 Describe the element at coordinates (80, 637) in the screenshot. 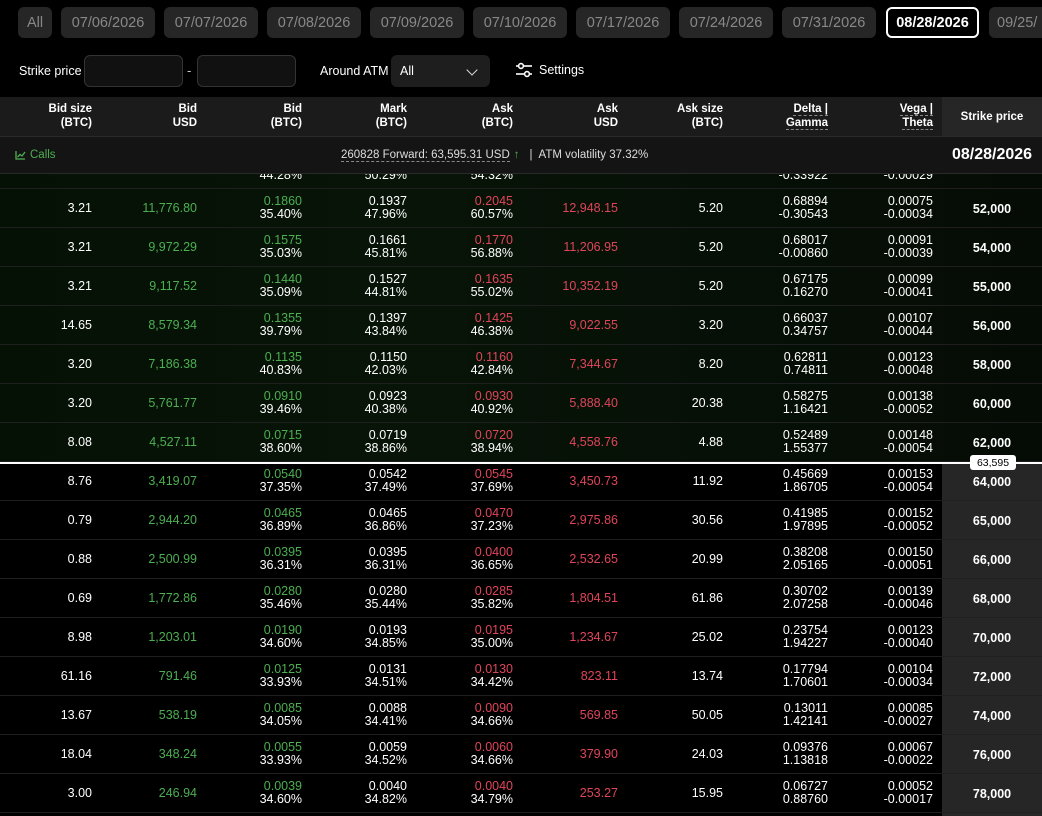

I see `bid-size: 8.98` at that location.